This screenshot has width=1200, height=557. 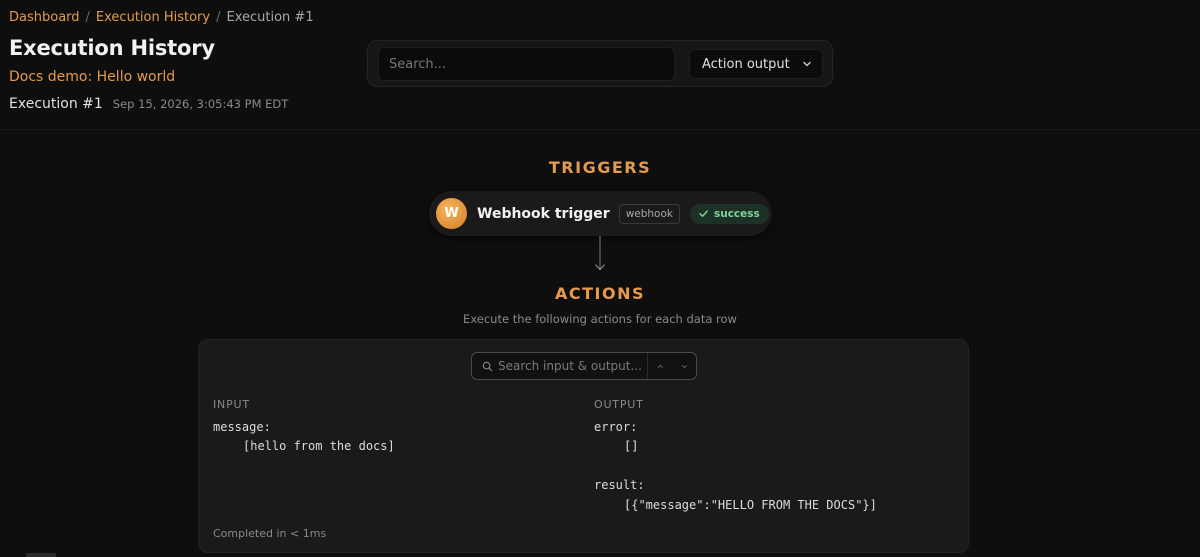 What do you see at coordinates (750, 505) in the screenshot?
I see `output-result-value: [{"message":"HELLO FROM THE DOCS"}]` at bounding box center [750, 505].